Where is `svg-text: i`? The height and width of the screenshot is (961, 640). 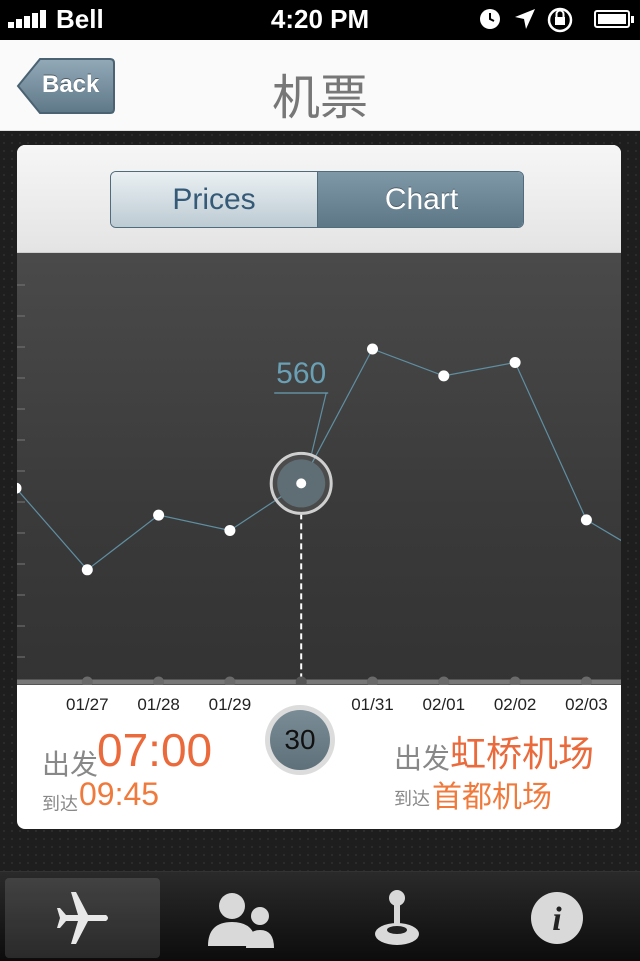
svg-text: i is located at coordinates (557, 919).